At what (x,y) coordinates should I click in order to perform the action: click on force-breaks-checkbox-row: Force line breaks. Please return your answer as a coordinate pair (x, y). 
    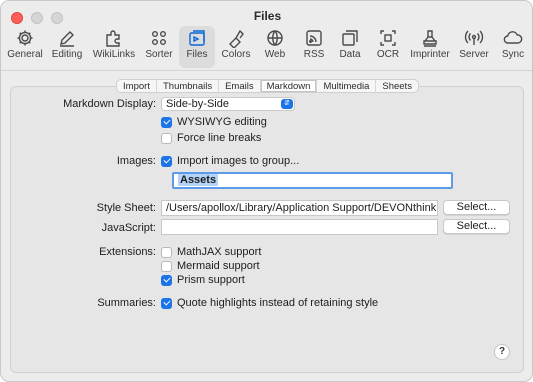
    Looking at the image, I should click on (211, 138).